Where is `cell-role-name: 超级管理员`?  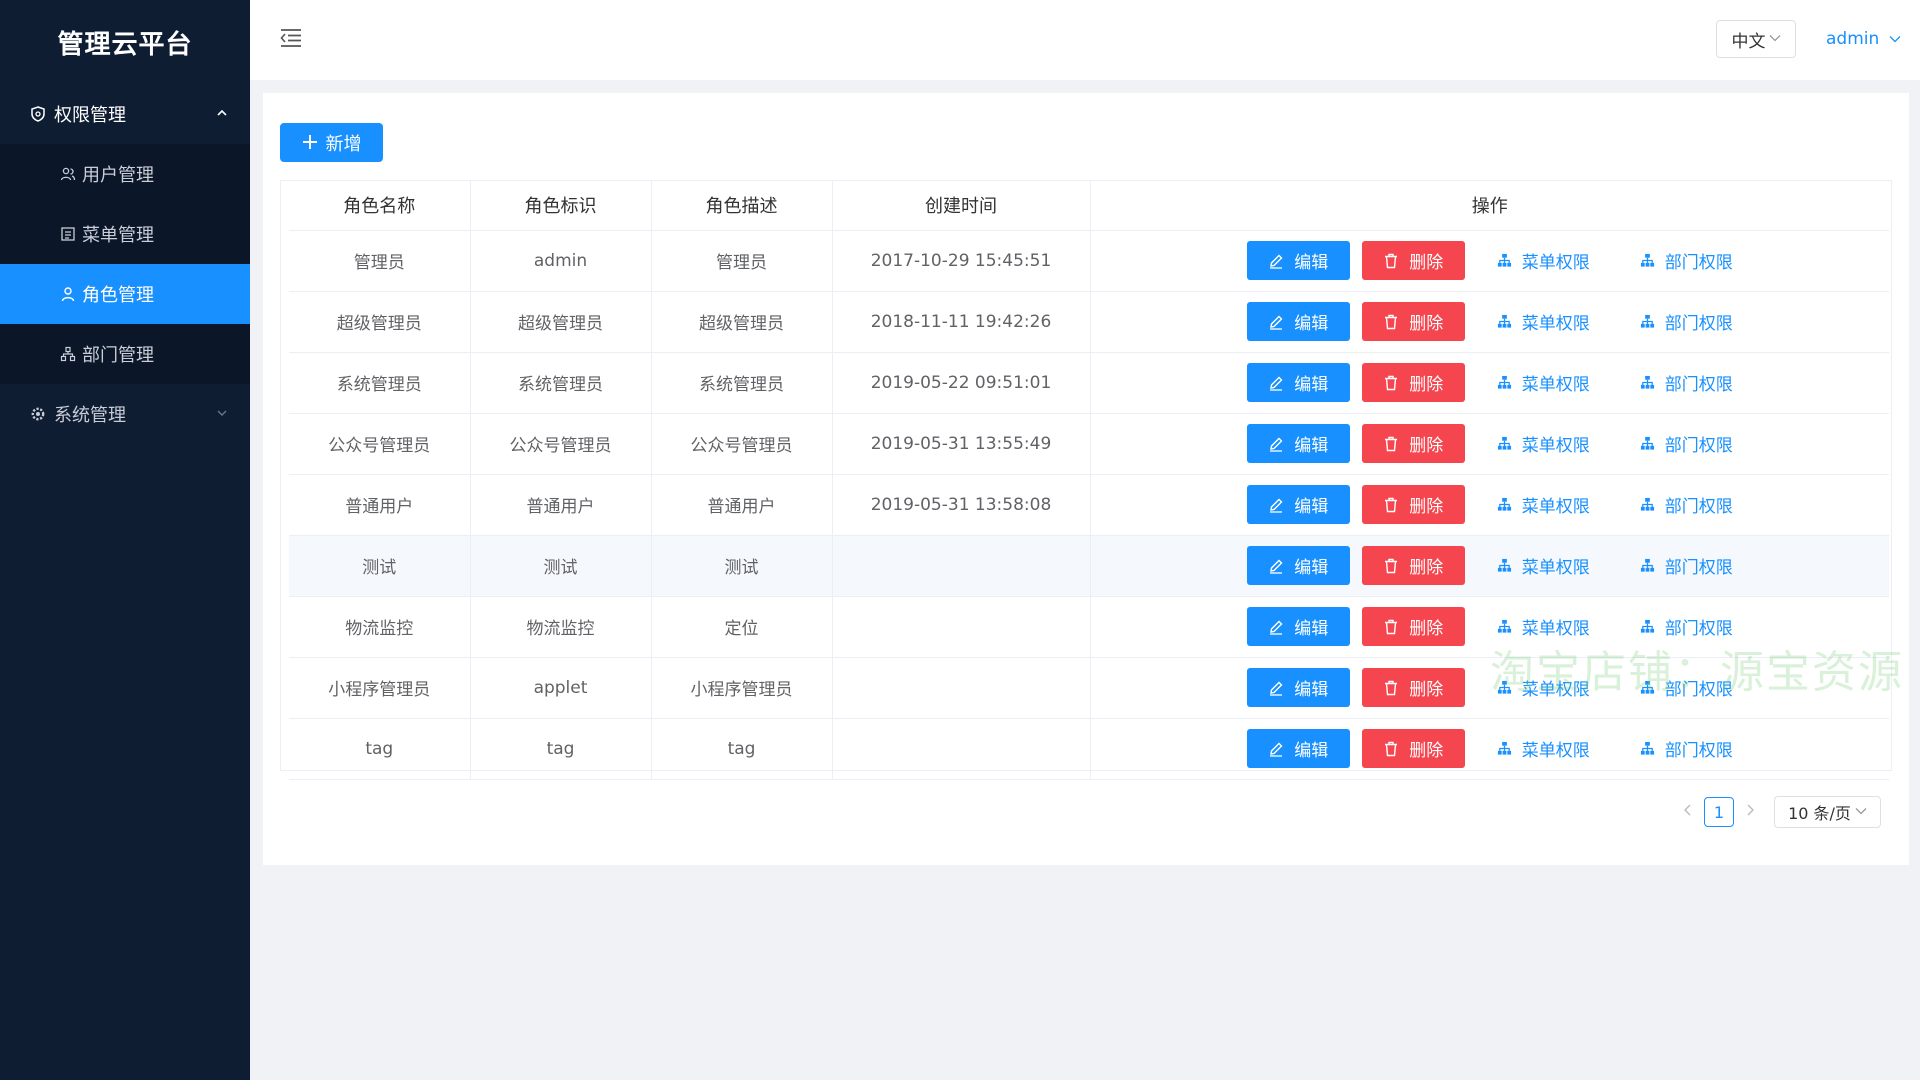
cell-role-name: 超级管理员 is located at coordinates (380, 322).